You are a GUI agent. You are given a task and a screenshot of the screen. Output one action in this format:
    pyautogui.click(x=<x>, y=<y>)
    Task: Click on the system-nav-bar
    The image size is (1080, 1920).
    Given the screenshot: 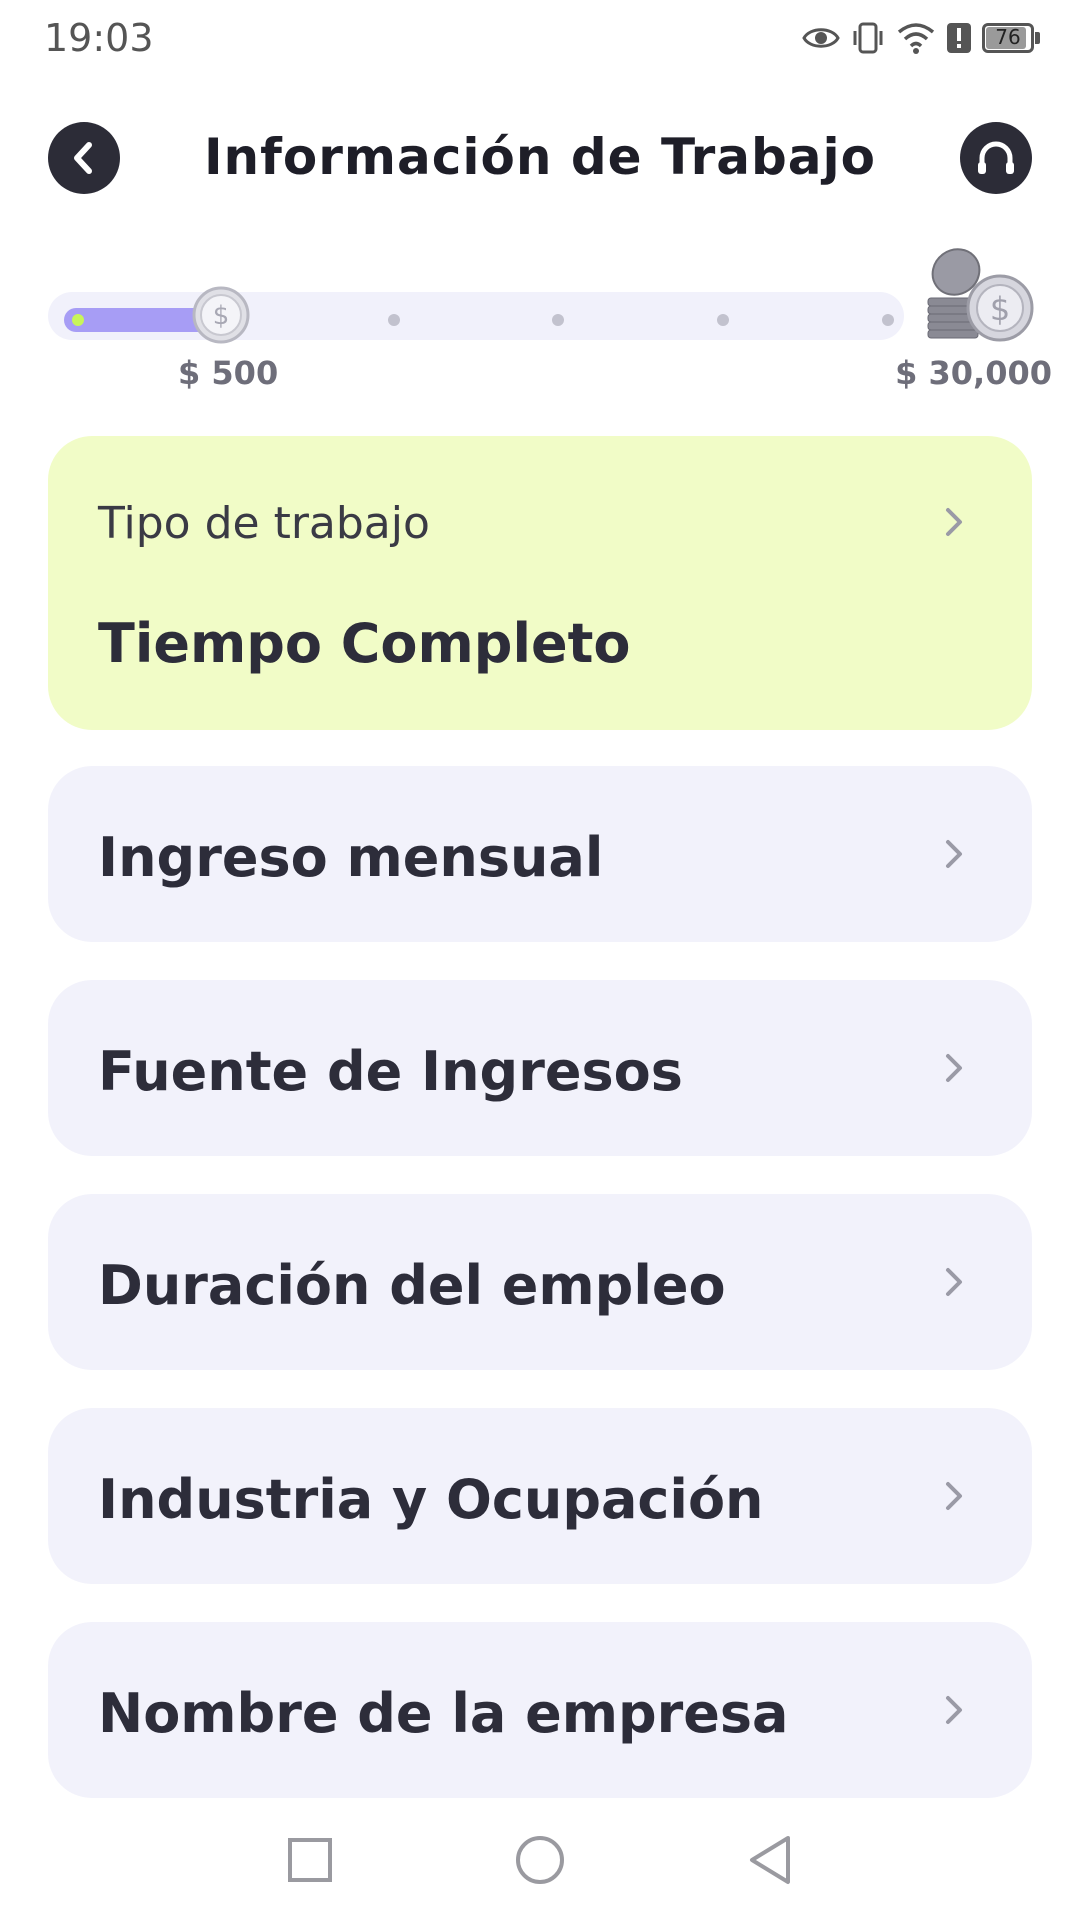 What is the action you would take?
    pyautogui.click(x=540, y=1860)
    